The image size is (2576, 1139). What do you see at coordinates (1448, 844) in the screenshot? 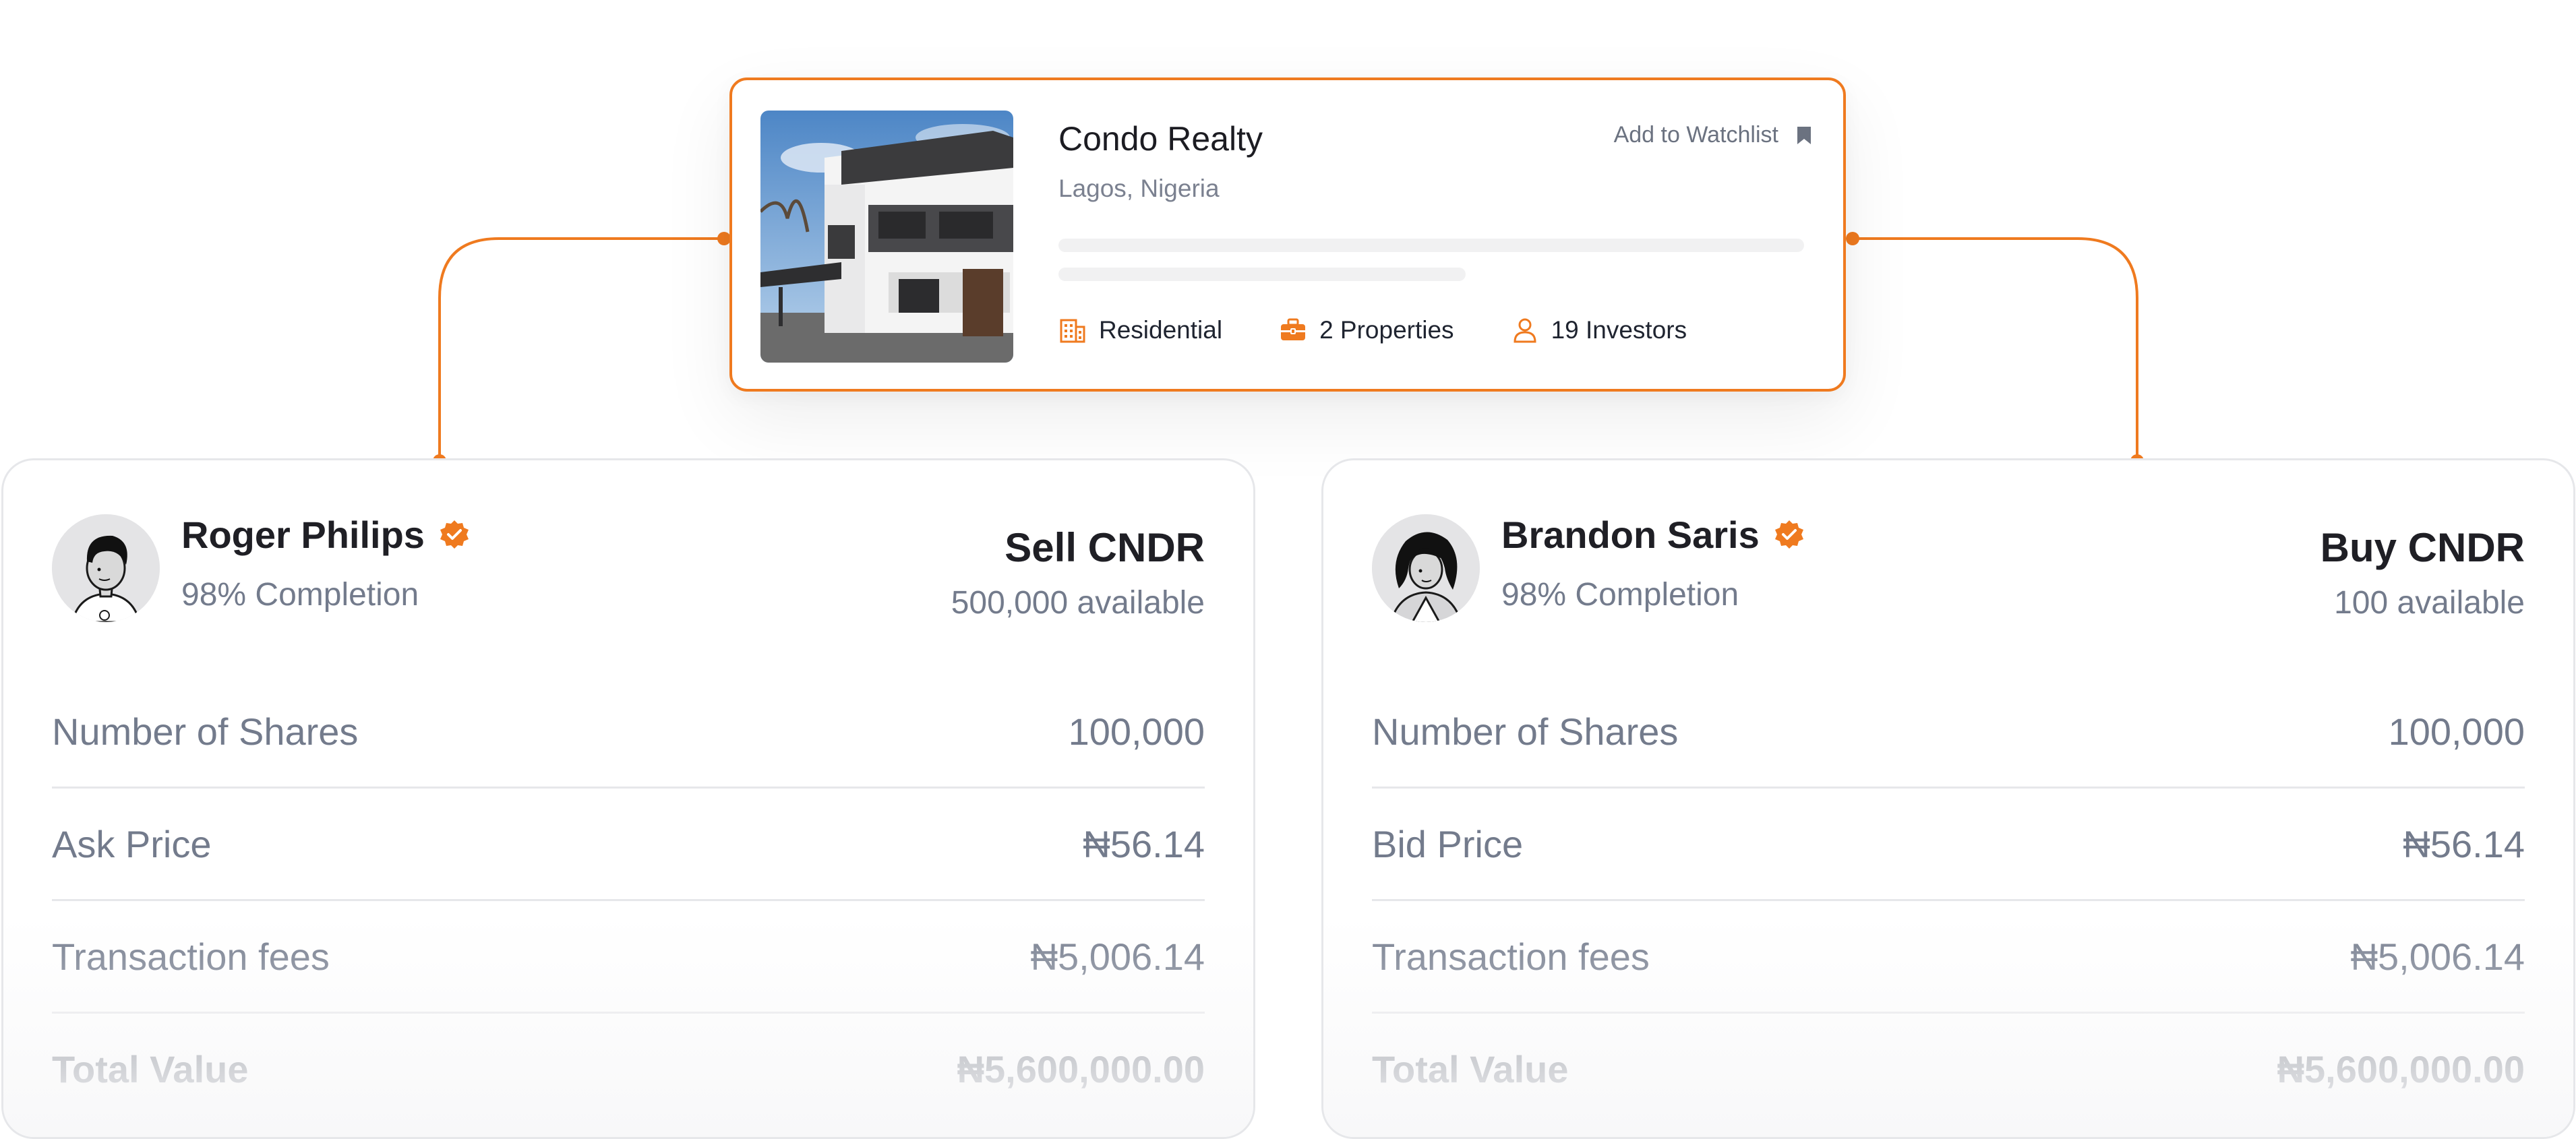
I see `detail-label: Bid Price` at bounding box center [1448, 844].